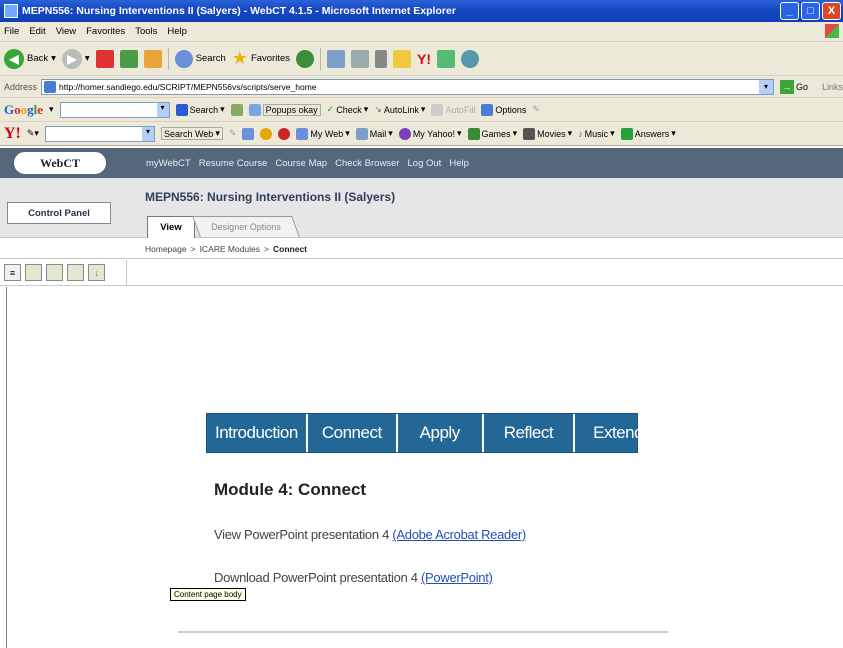 The width and height of the screenshot is (843, 648). Describe the element at coordinates (200, 109) in the screenshot. I see `google-search-button: Search ▾` at that location.